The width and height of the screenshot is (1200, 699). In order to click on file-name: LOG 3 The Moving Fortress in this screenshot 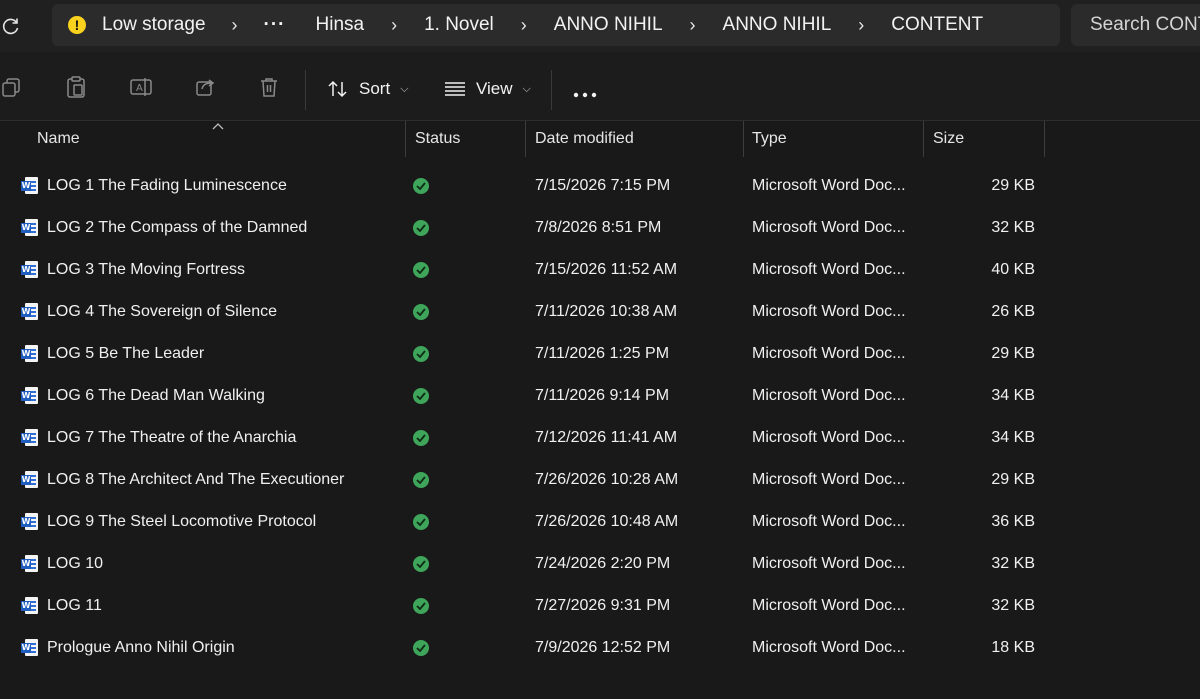, I will do `click(146, 270)`.